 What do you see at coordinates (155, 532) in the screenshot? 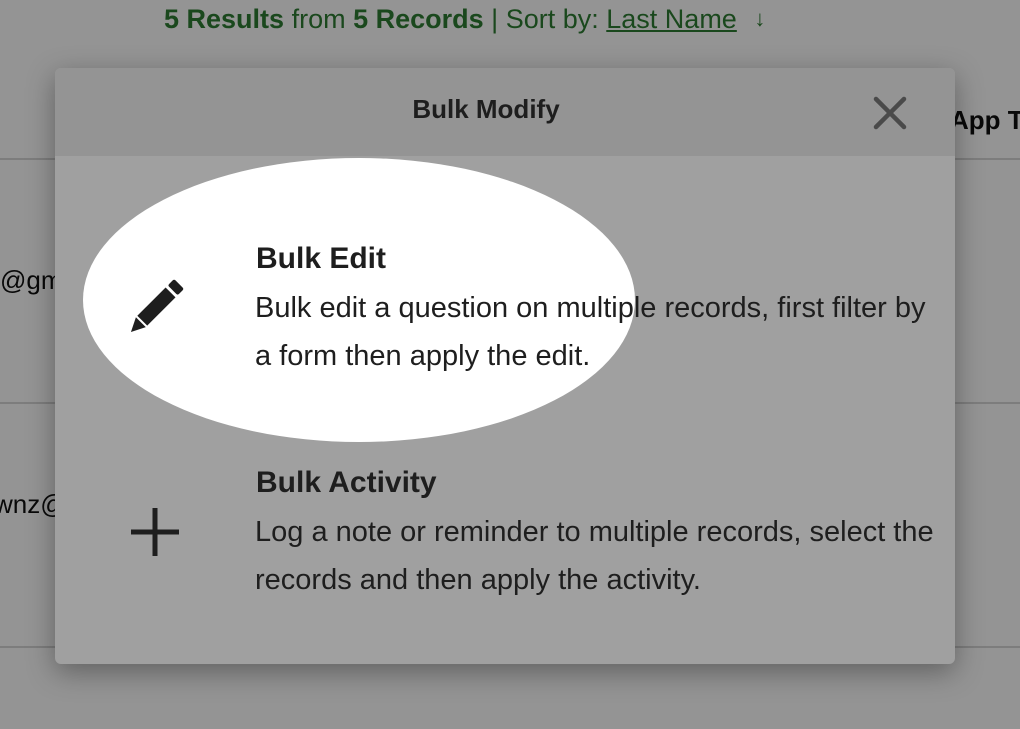
I see `plus-icon` at bounding box center [155, 532].